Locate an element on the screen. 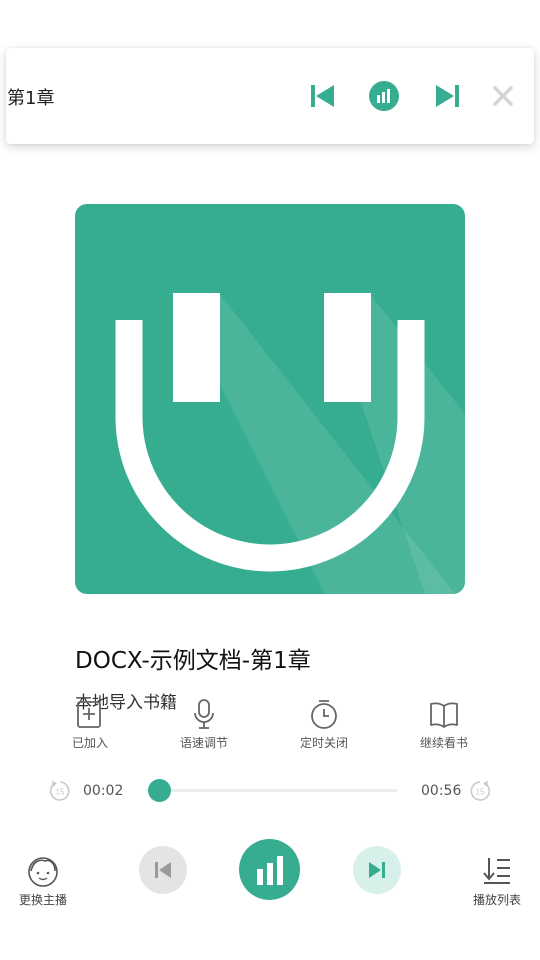 The height and width of the screenshot is (960, 540). playlist-icon is located at coordinates (496, 871).